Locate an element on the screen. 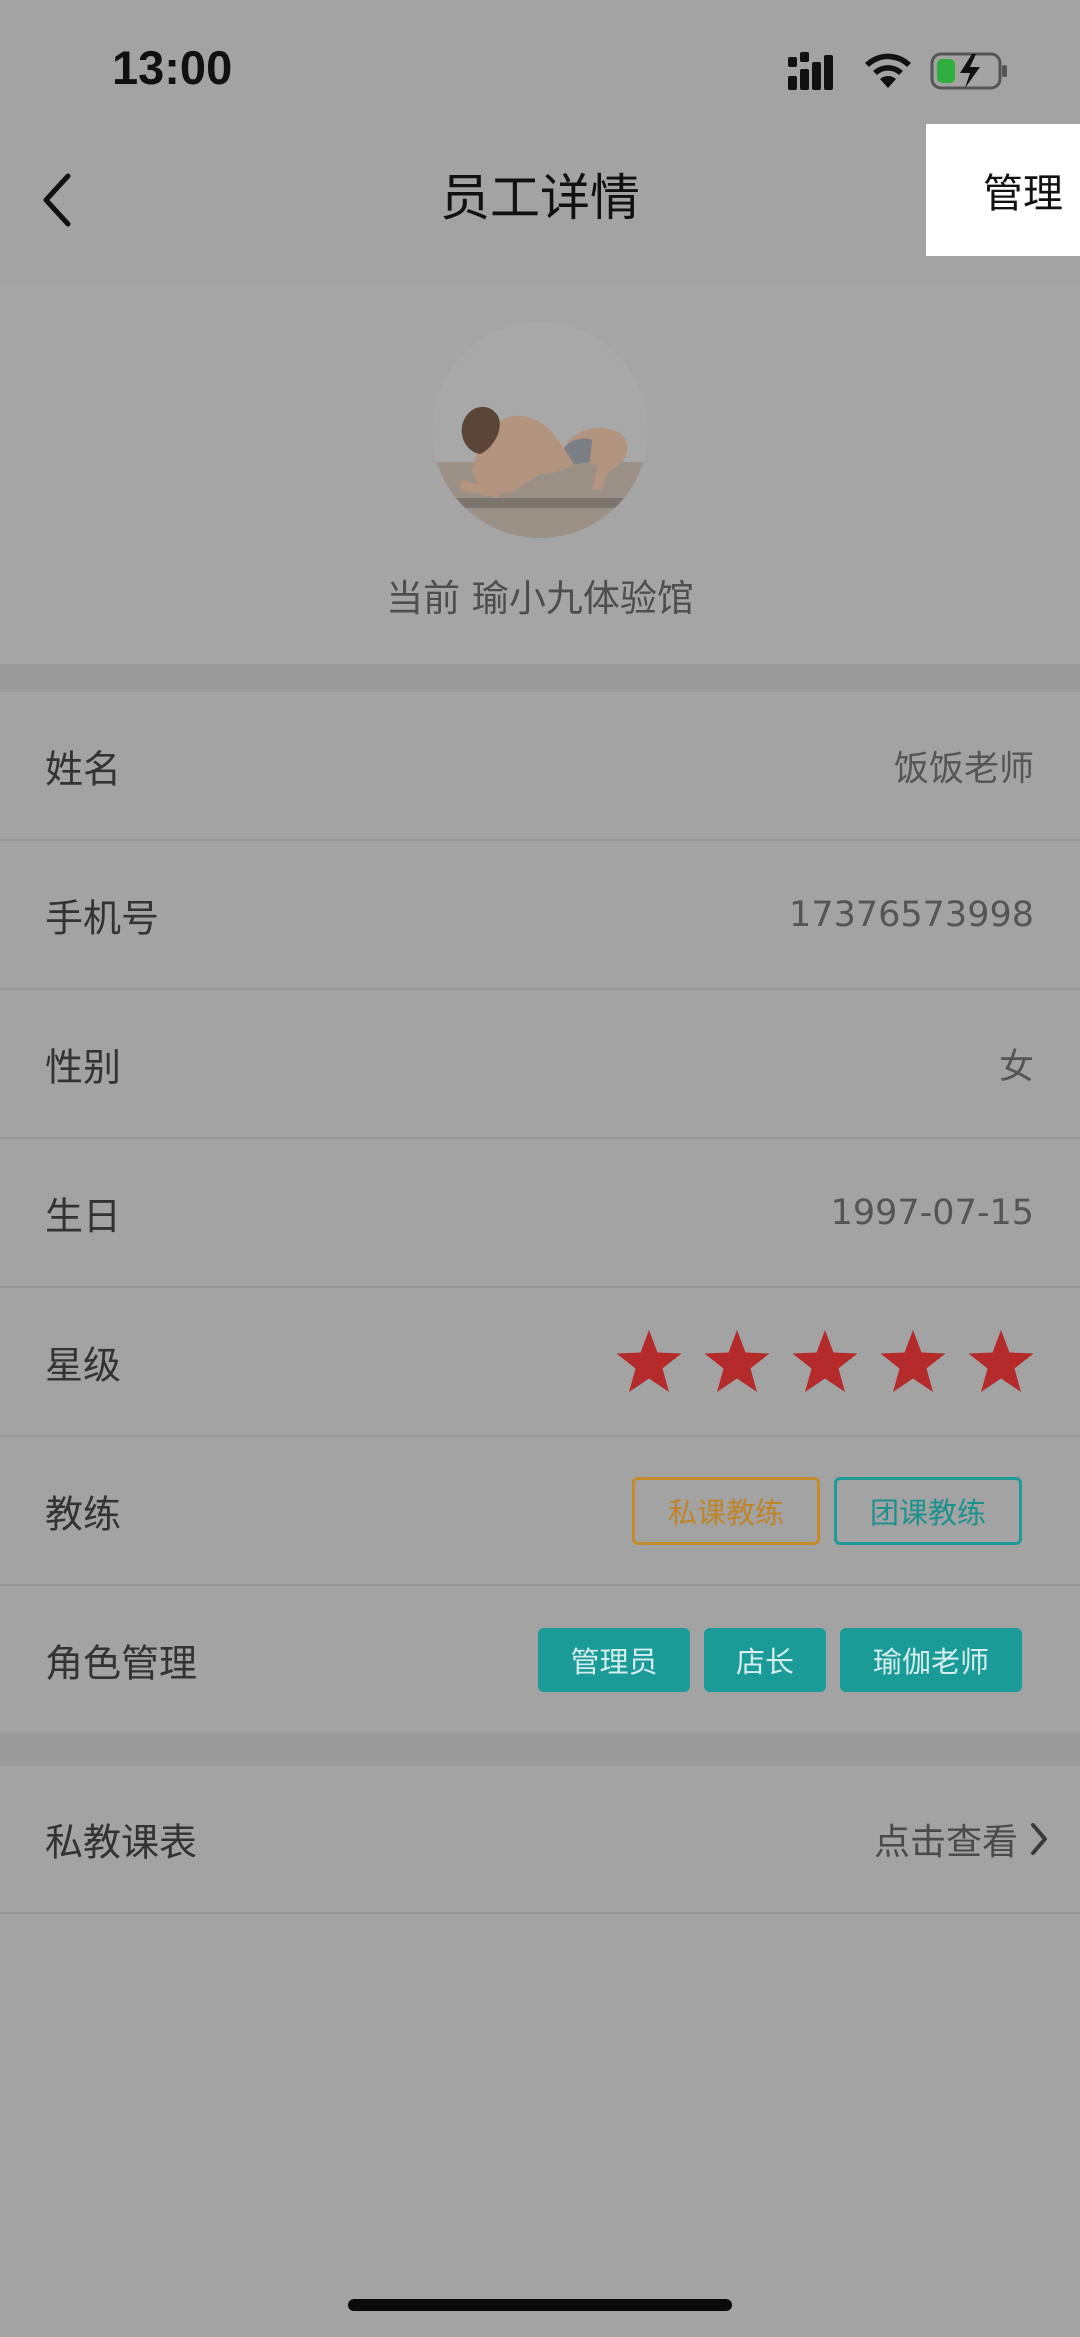  cellular-signal-icon is located at coordinates (810, 71).